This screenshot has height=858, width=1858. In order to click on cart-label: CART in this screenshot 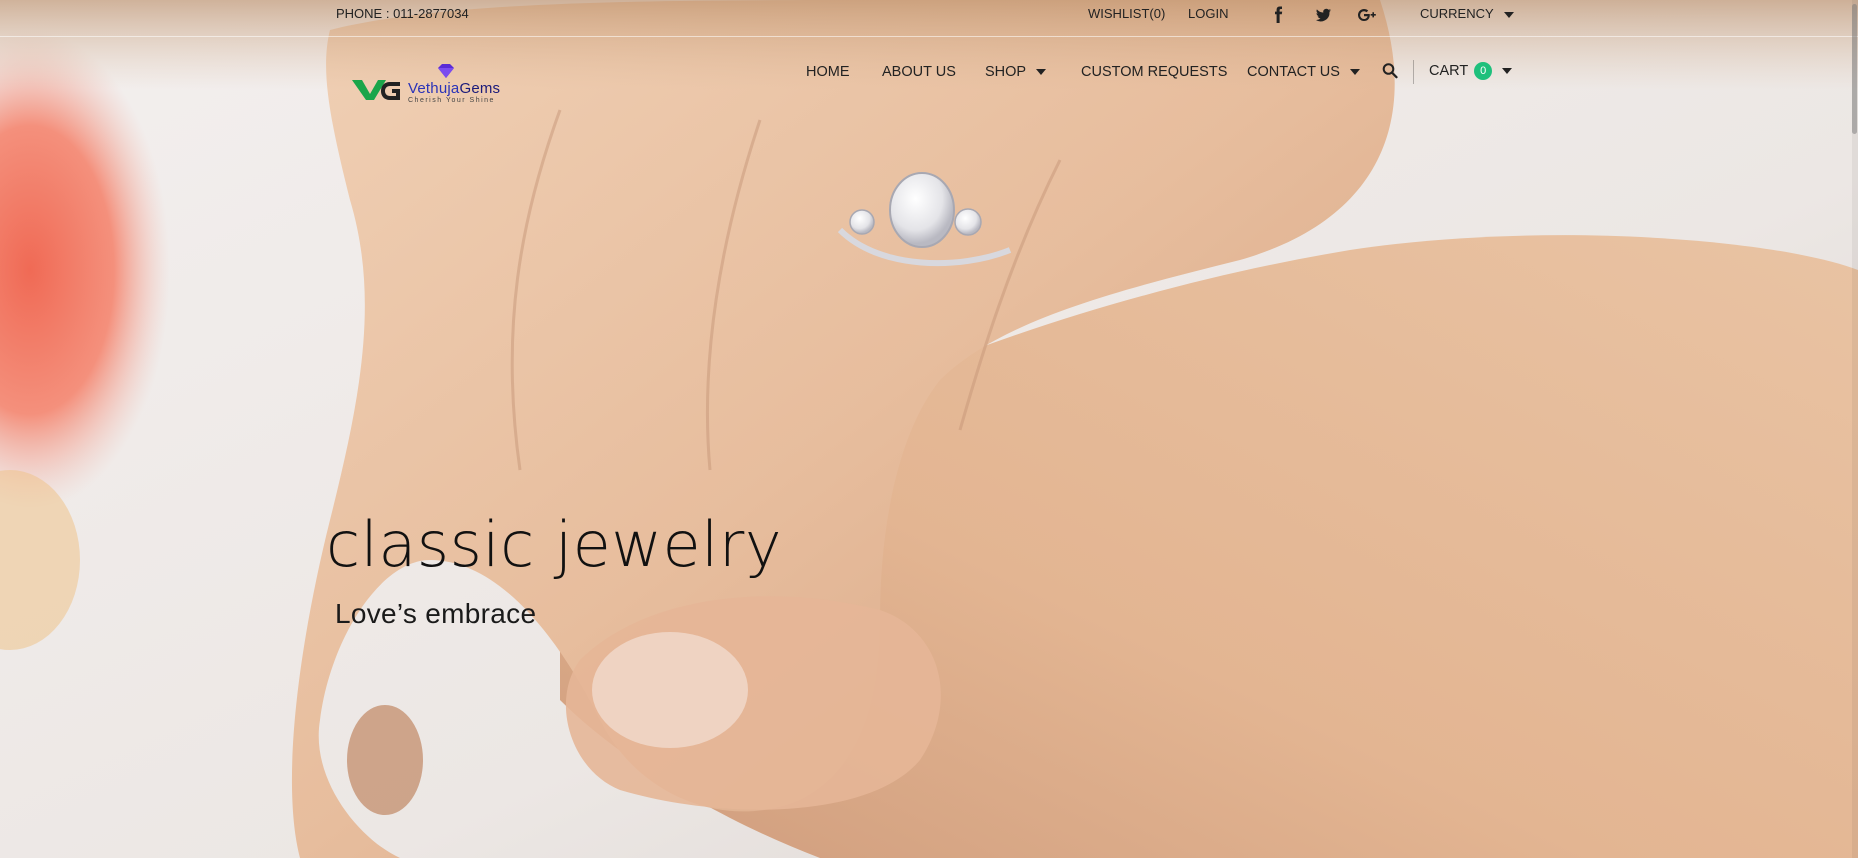, I will do `click(1449, 71)`.